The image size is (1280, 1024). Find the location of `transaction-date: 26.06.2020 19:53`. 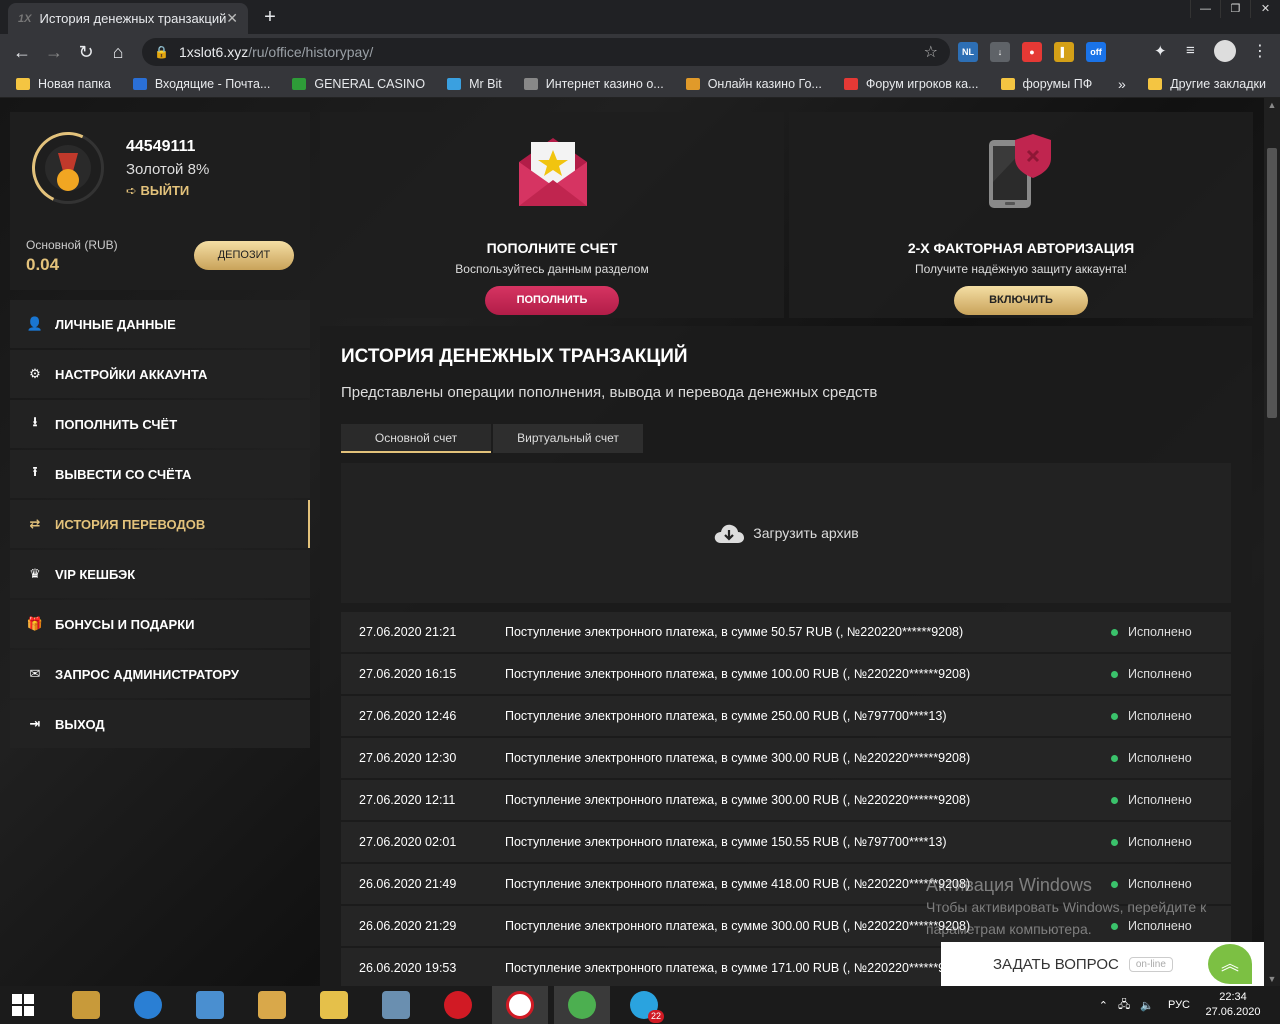

transaction-date: 26.06.2020 19:53 is located at coordinates (408, 968).